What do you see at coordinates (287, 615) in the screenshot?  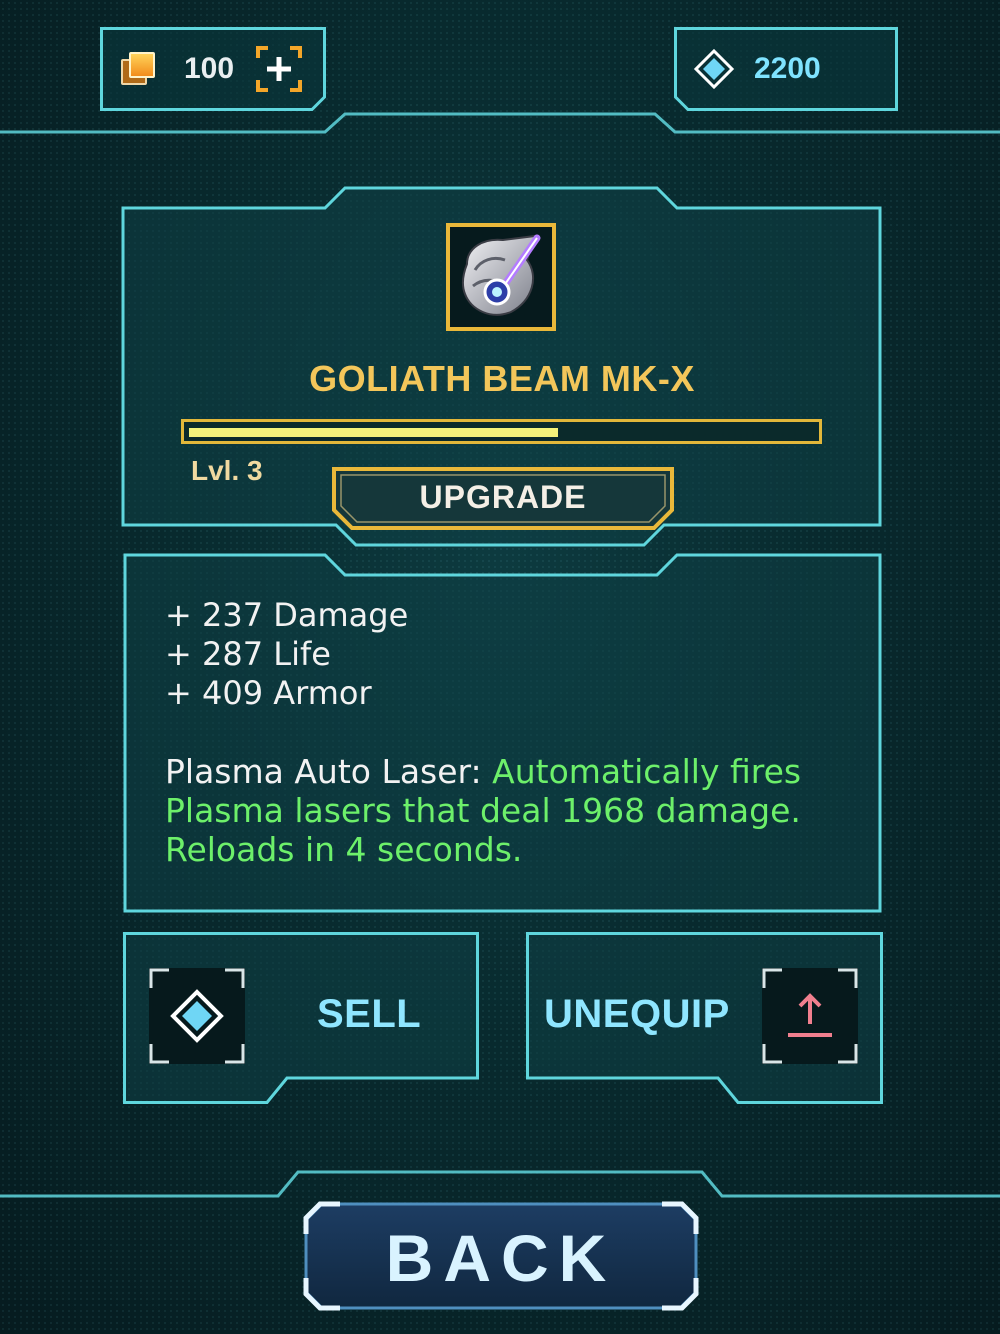 I see `stat-damage: + 237 Damage` at bounding box center [287, 615].